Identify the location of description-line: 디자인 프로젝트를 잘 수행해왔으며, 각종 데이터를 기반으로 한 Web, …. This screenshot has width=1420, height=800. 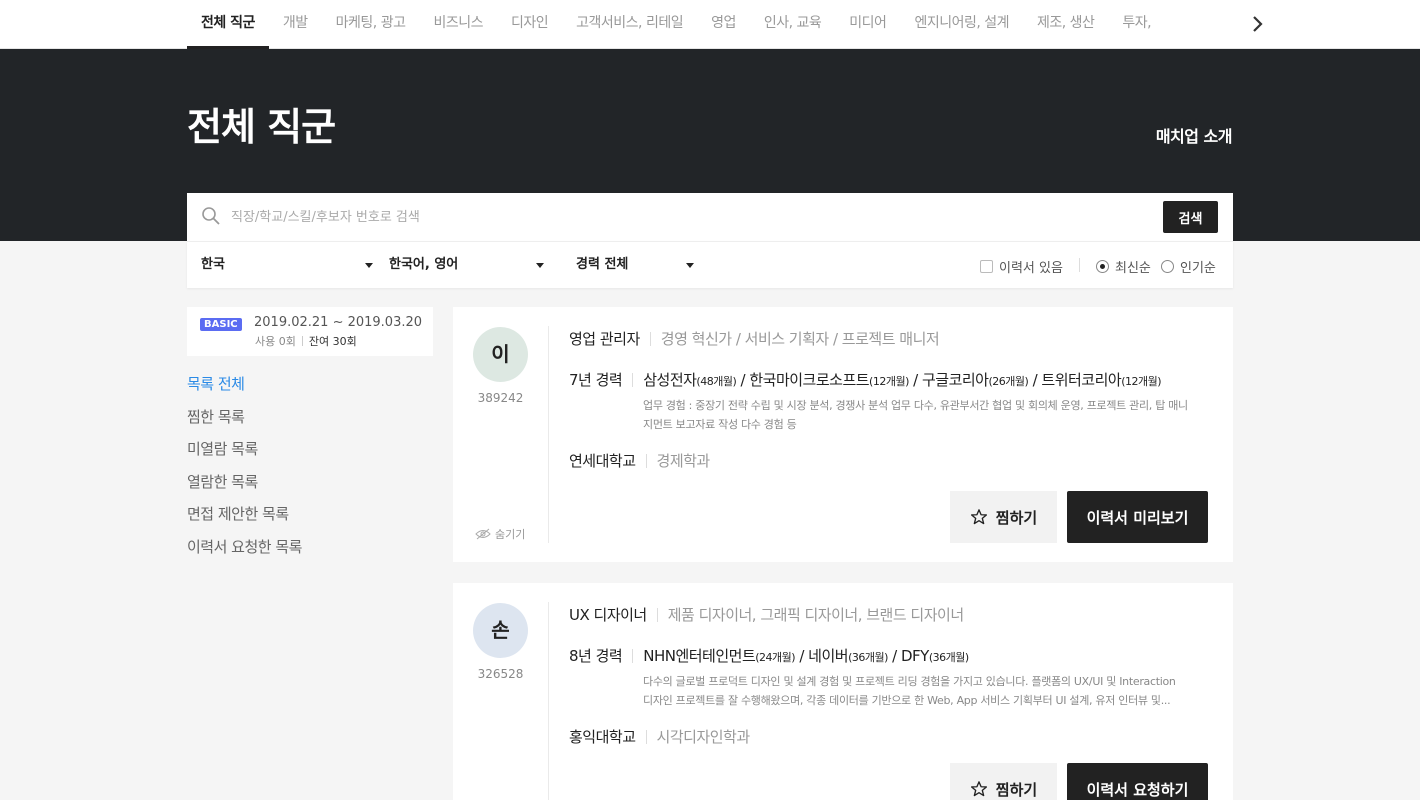
(907, 700).